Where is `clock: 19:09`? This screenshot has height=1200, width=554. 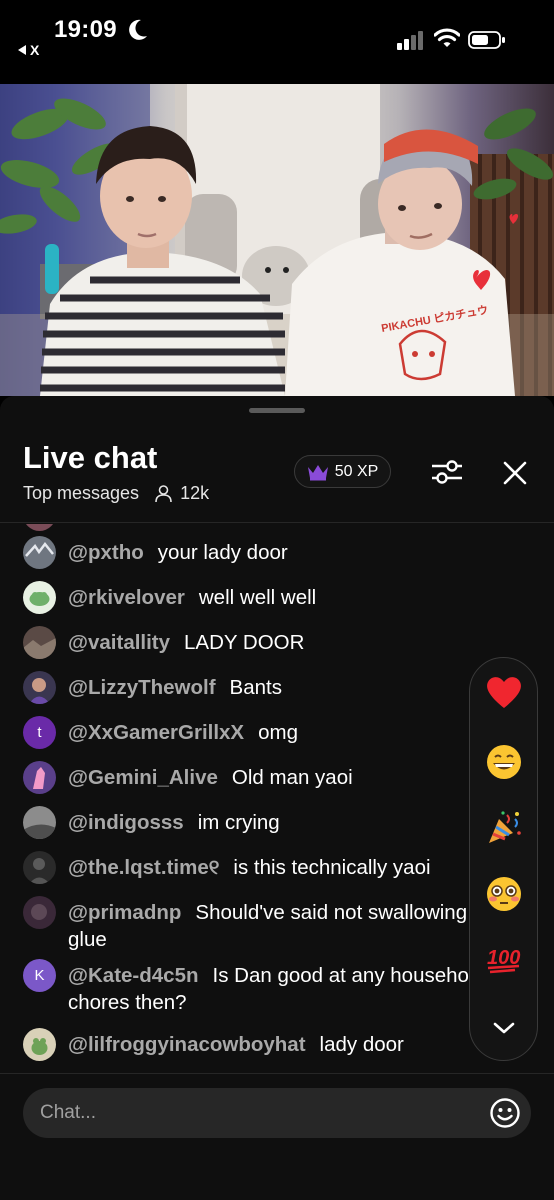
clock: 19:09 is located at coordinates (85, 29).